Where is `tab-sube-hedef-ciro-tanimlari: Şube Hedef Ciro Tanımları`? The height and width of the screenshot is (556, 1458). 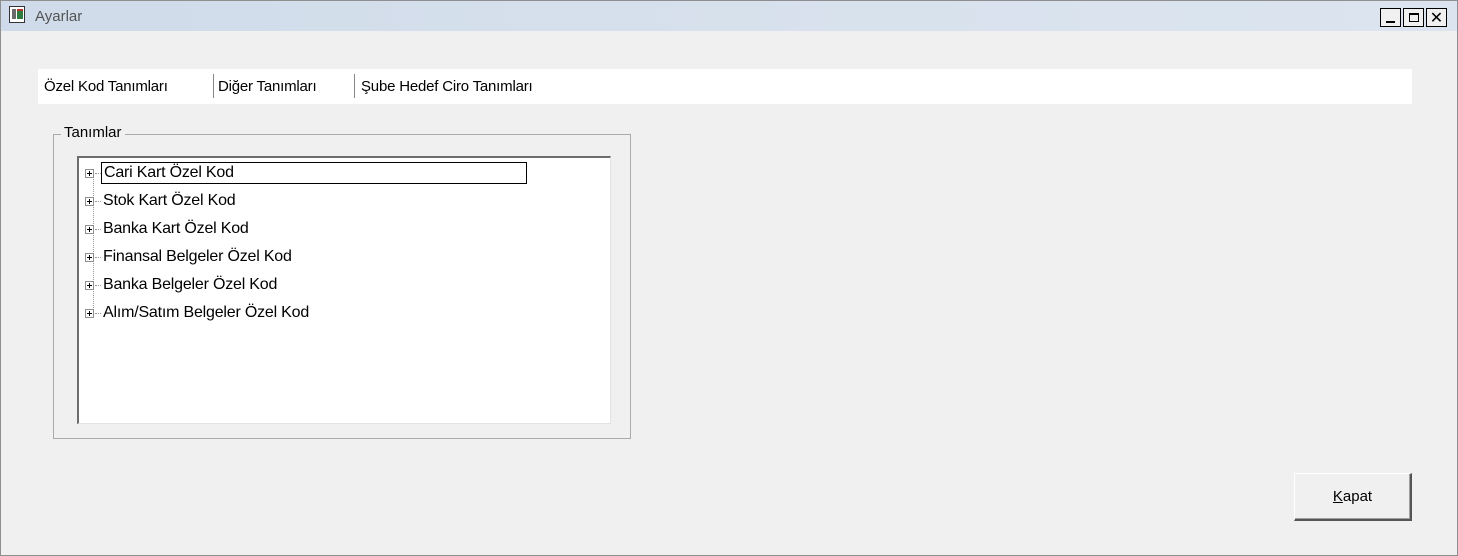 tab-sube-hedef-ciro-tanimlari: Şube Hedef Ciro Tanımları is located at coordinates (447, 86).